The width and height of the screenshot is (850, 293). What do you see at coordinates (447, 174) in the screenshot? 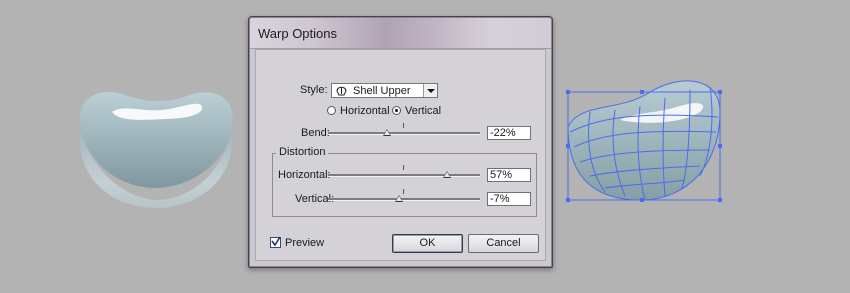
I see `distortion-horizontal-slider-thumb` at bounding box center [447, 174].